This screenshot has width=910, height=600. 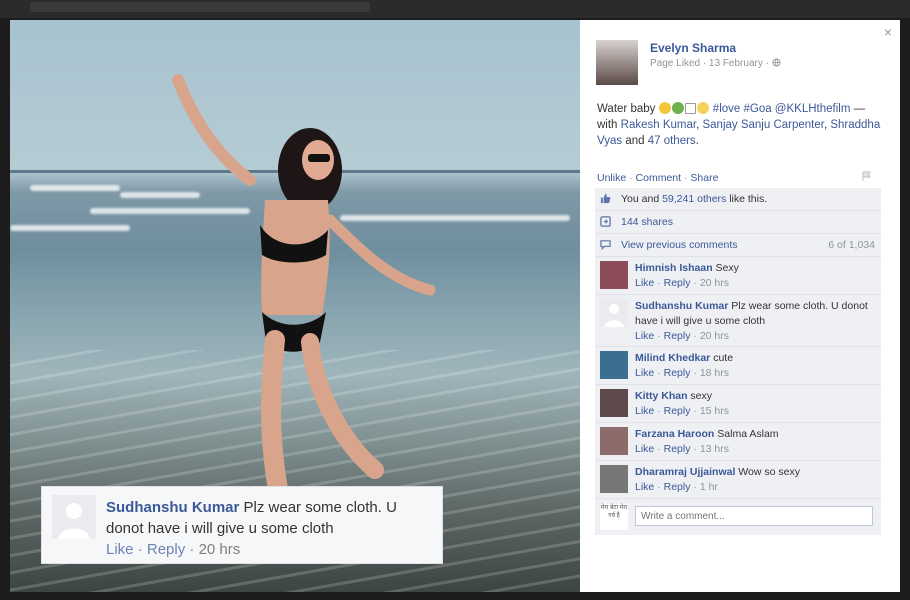 I want to click on caption-text: Water baby, so click(x=626, y=109).